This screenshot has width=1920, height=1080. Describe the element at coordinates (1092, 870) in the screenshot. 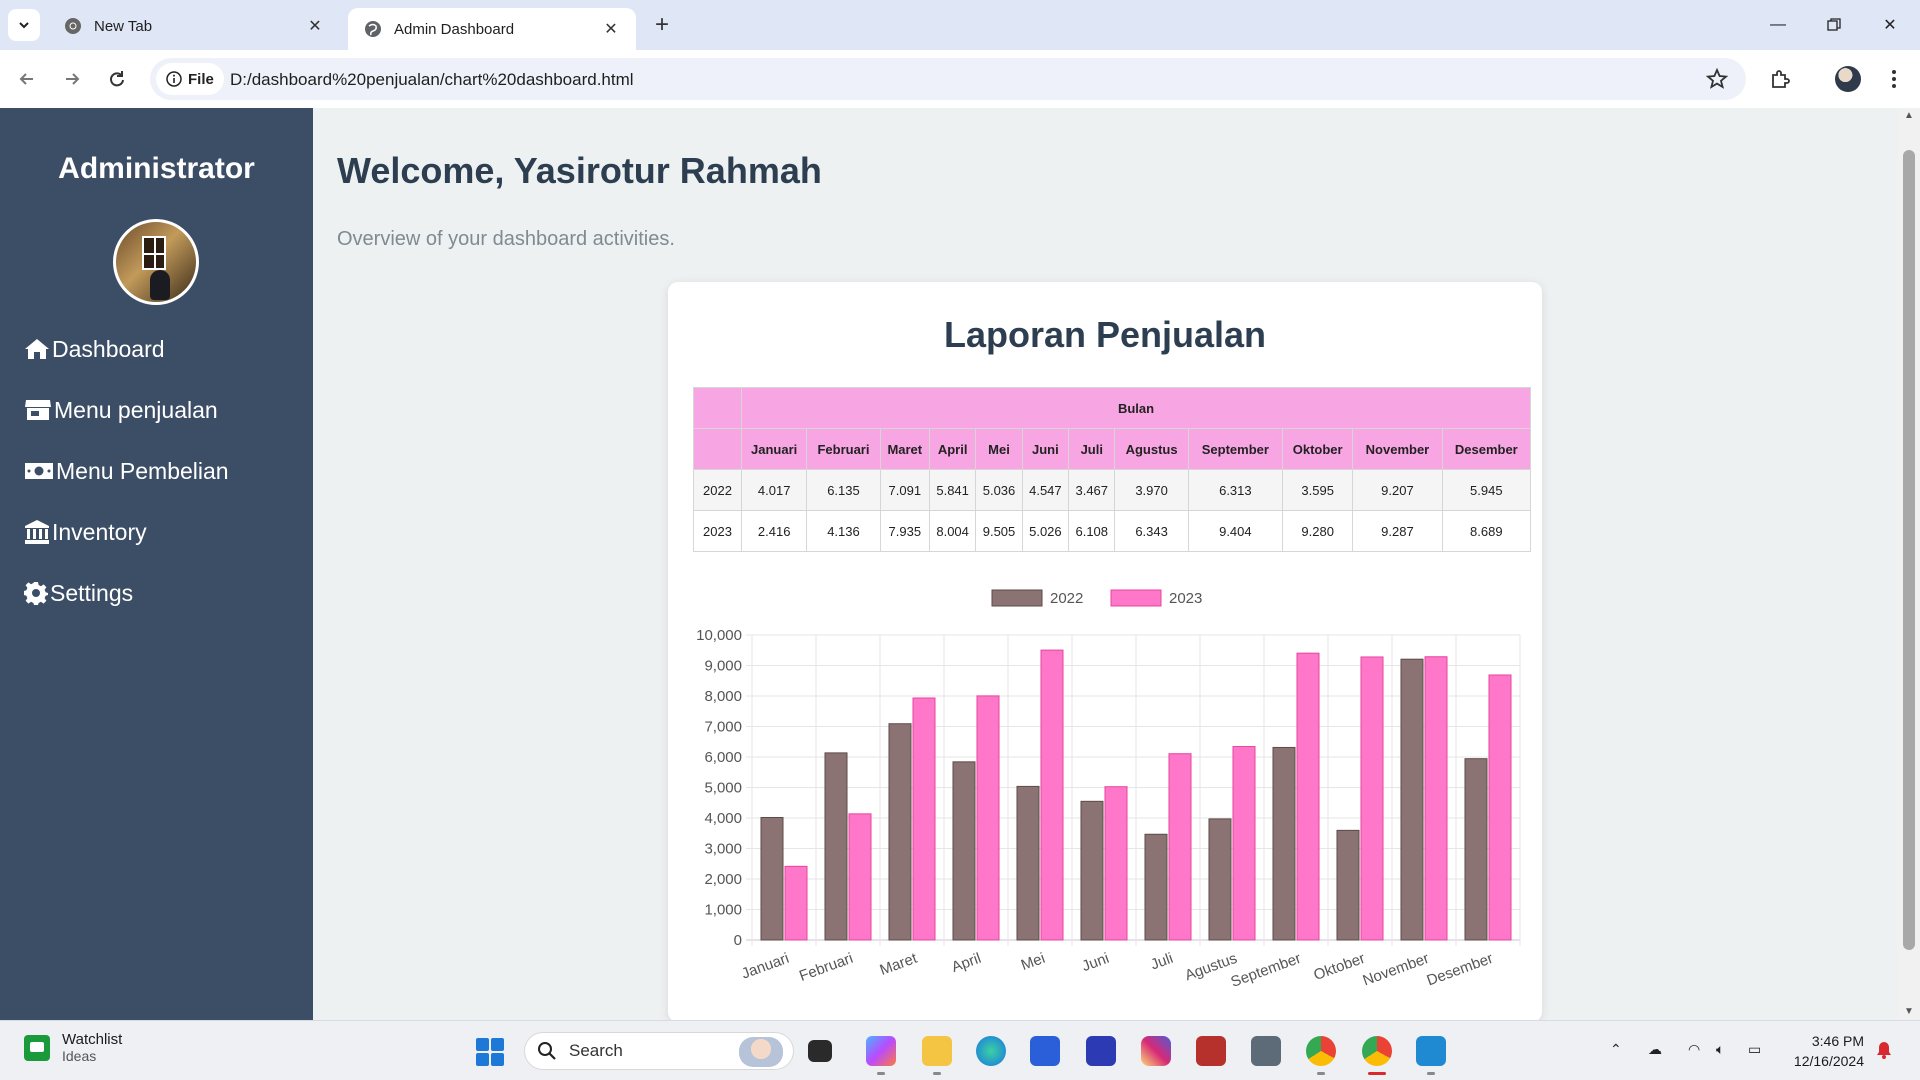

I see `bar-2022-juni` at that location.